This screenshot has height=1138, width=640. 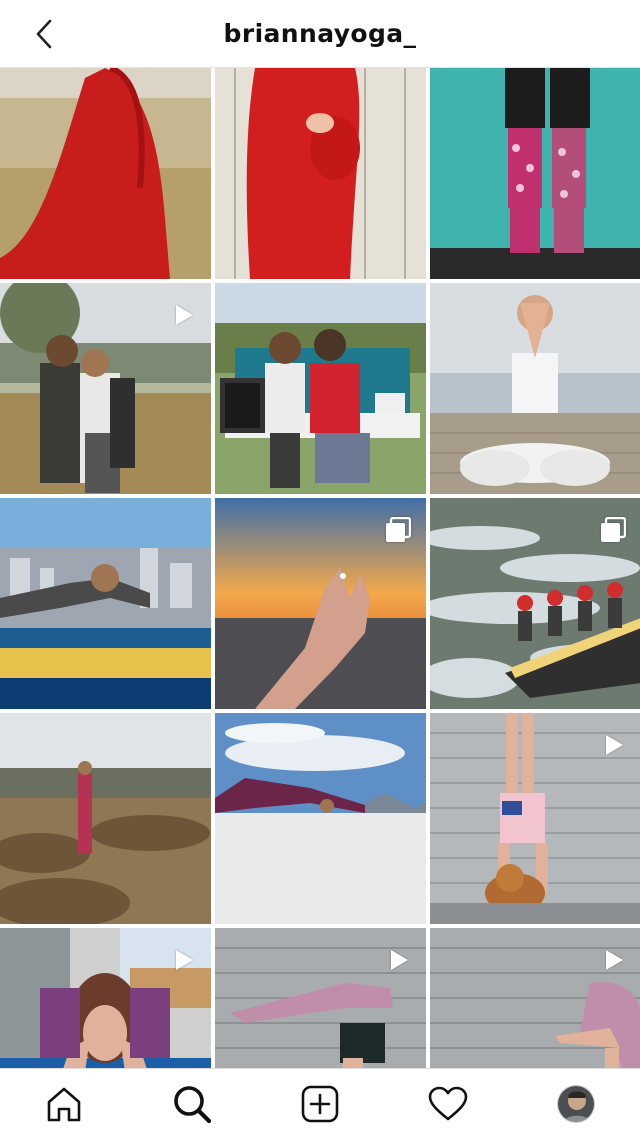 I want to click on add-post-icon, so click(x=320, y=1104).